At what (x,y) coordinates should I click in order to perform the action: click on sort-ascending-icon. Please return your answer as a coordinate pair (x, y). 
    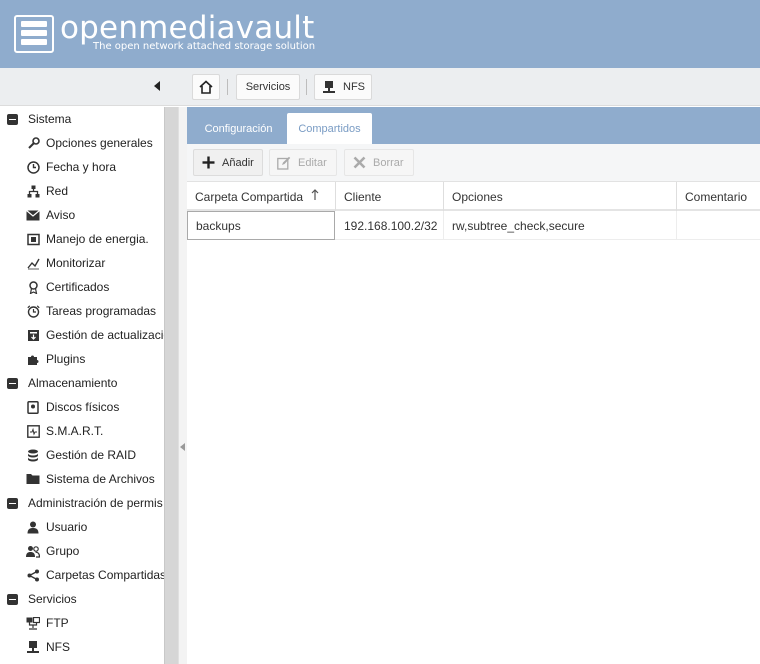
    Looking at the image, I should click on (315, 196).